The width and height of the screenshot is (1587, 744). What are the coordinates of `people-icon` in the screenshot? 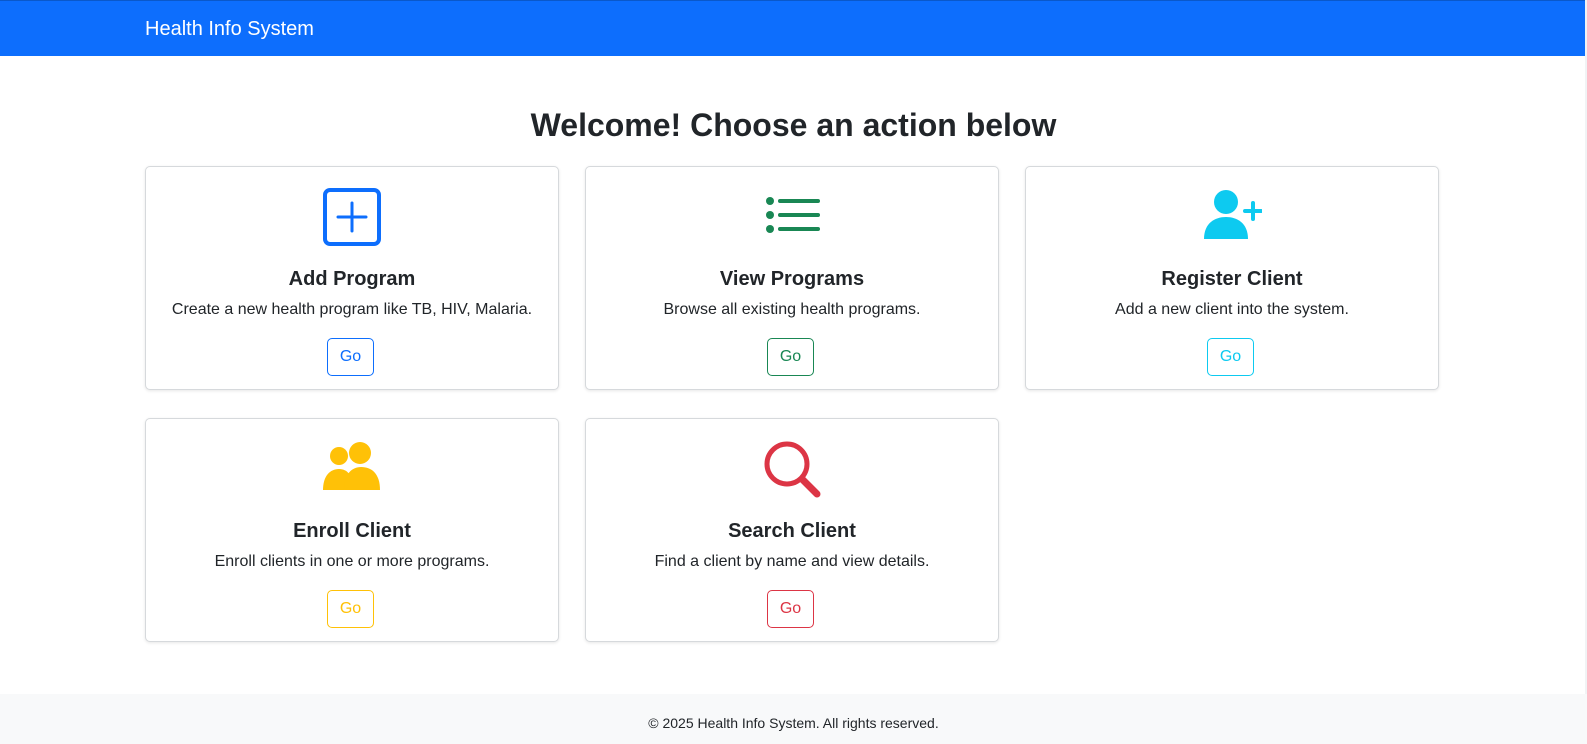 It's located at (352, 469).